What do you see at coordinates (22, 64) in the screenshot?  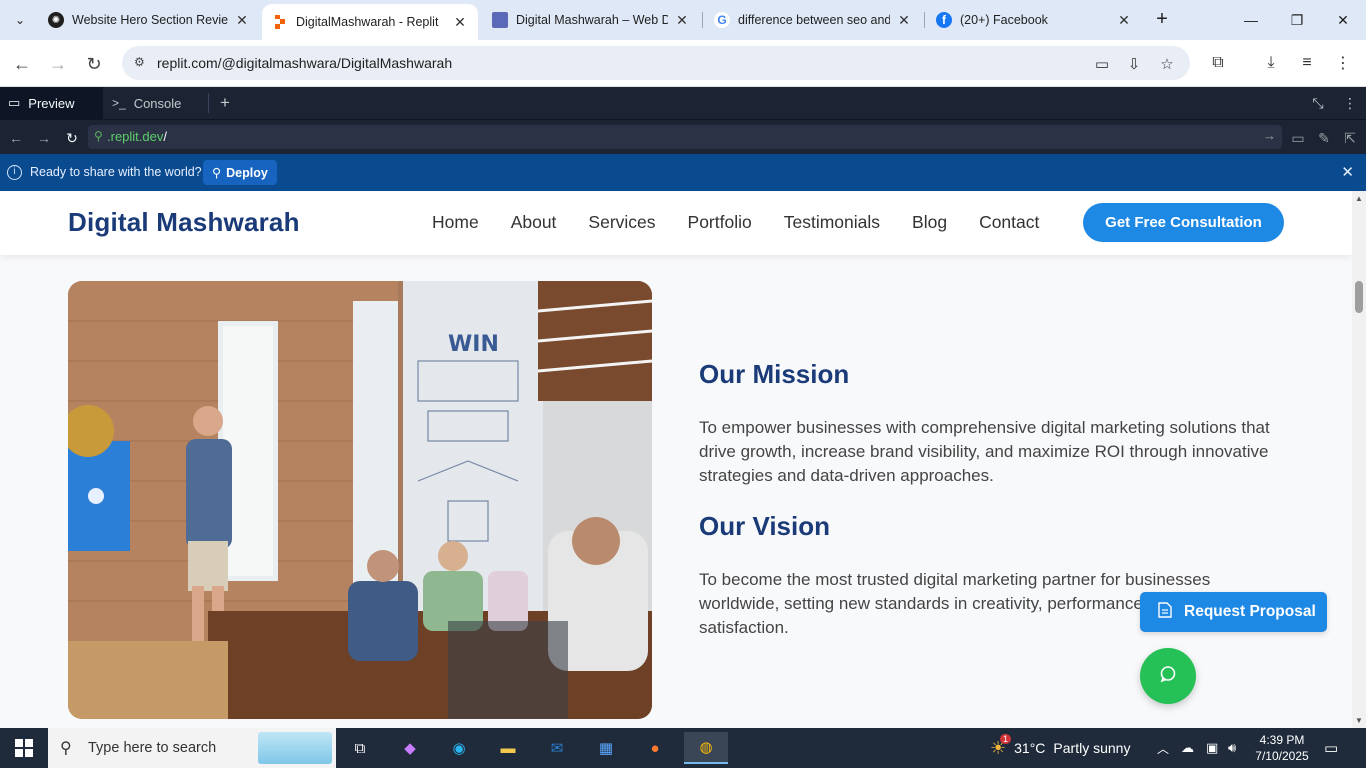 I see `back-icon: ←` at bounding box center [22, 64].